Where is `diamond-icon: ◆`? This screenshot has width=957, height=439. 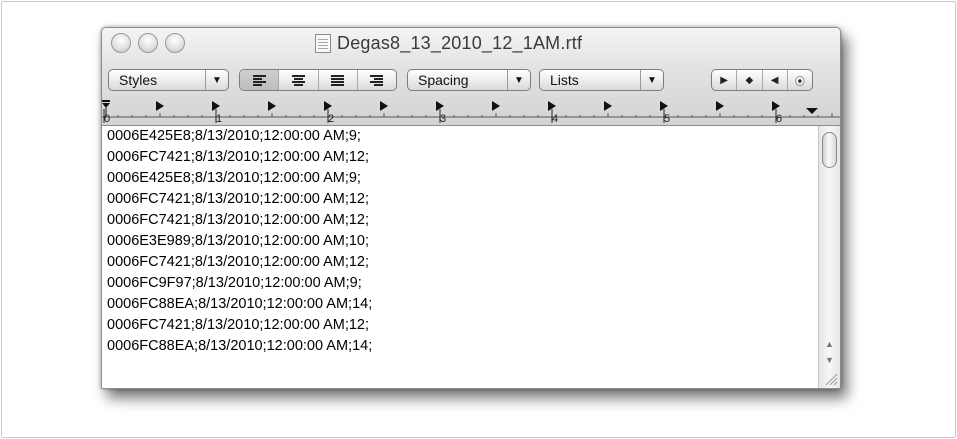
diamond-icon: ◆ is located at coordinates (748, 80).